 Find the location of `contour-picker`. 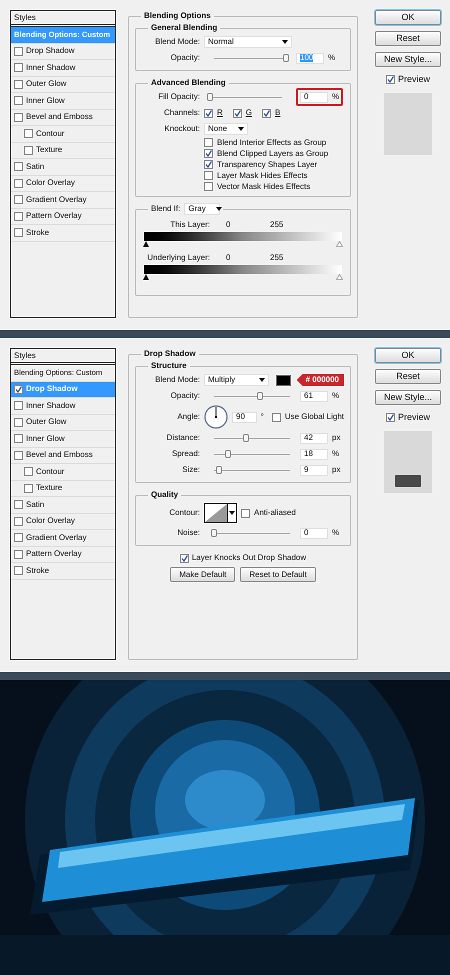

contour-picker is located at coordinates (220, 513).